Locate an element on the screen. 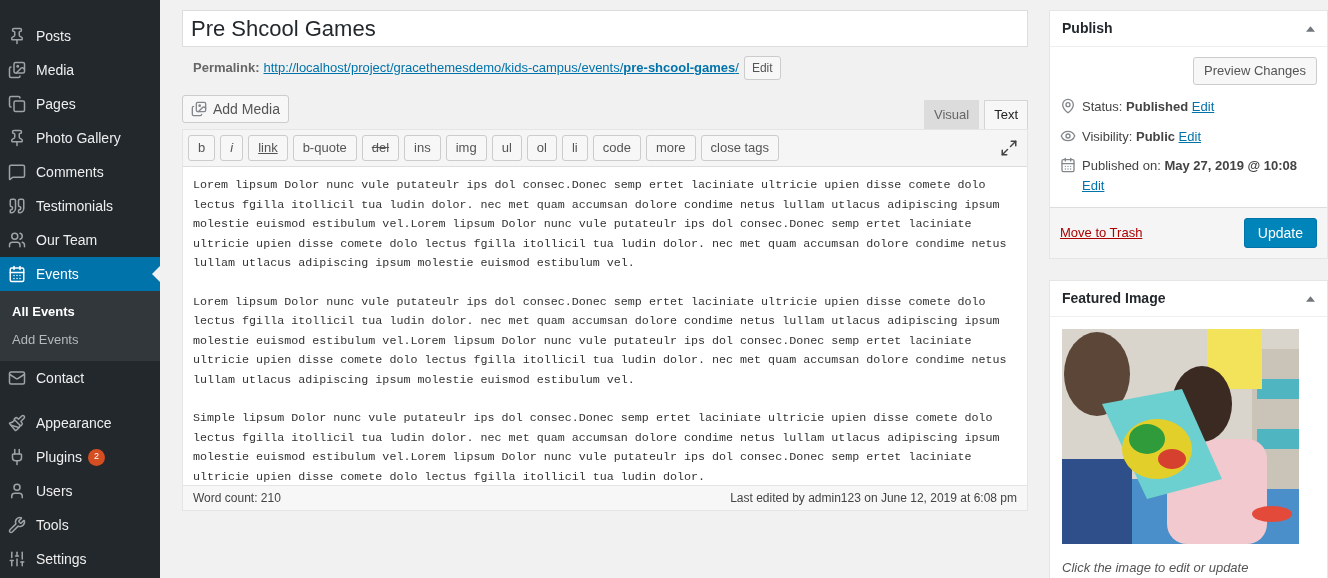 The height and width of the screenshot is (578, 1328). menu-item: Settings is located at coordinates (80, 559).